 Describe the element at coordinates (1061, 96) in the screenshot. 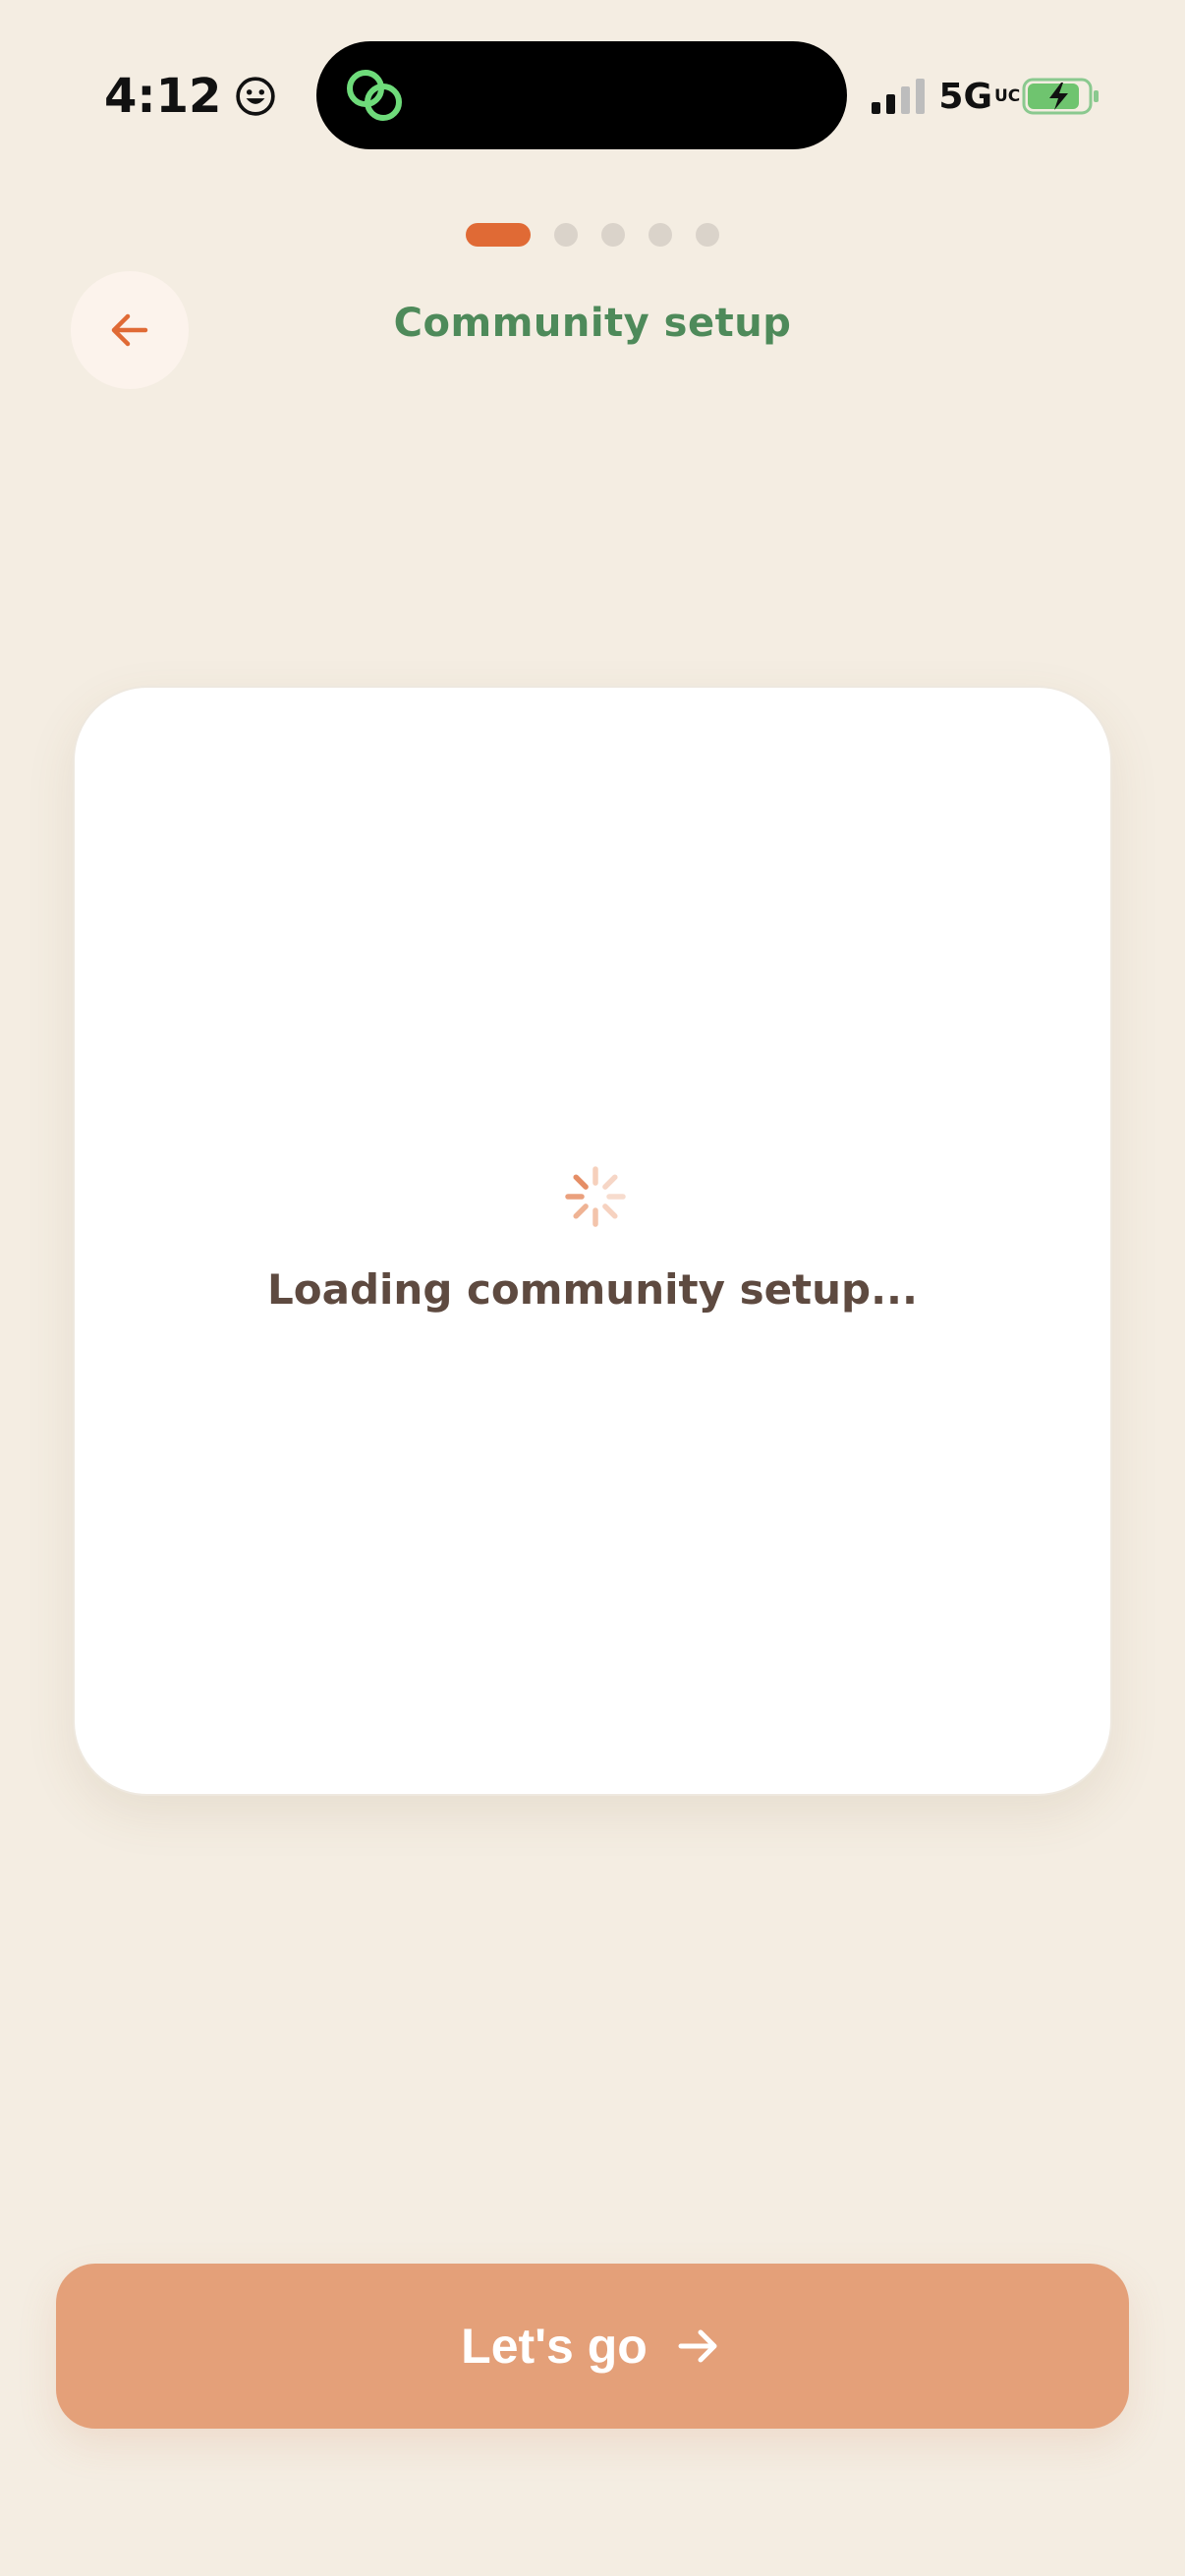

I see `battery-charging-icon` at that location.